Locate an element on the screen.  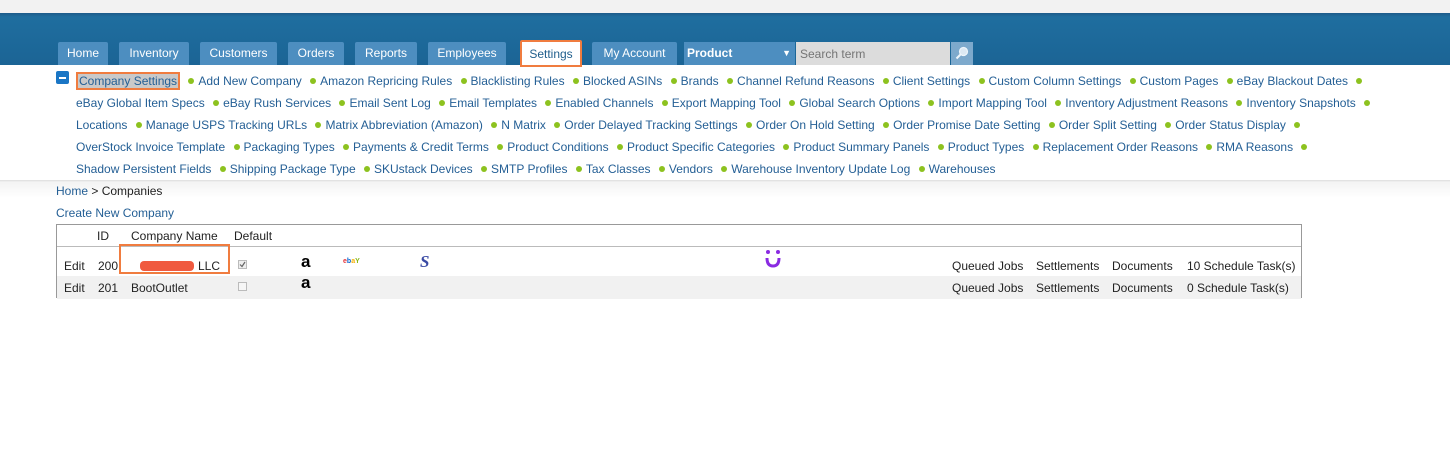
create-company-link: Create New Company is located at coordinates (115, 213).